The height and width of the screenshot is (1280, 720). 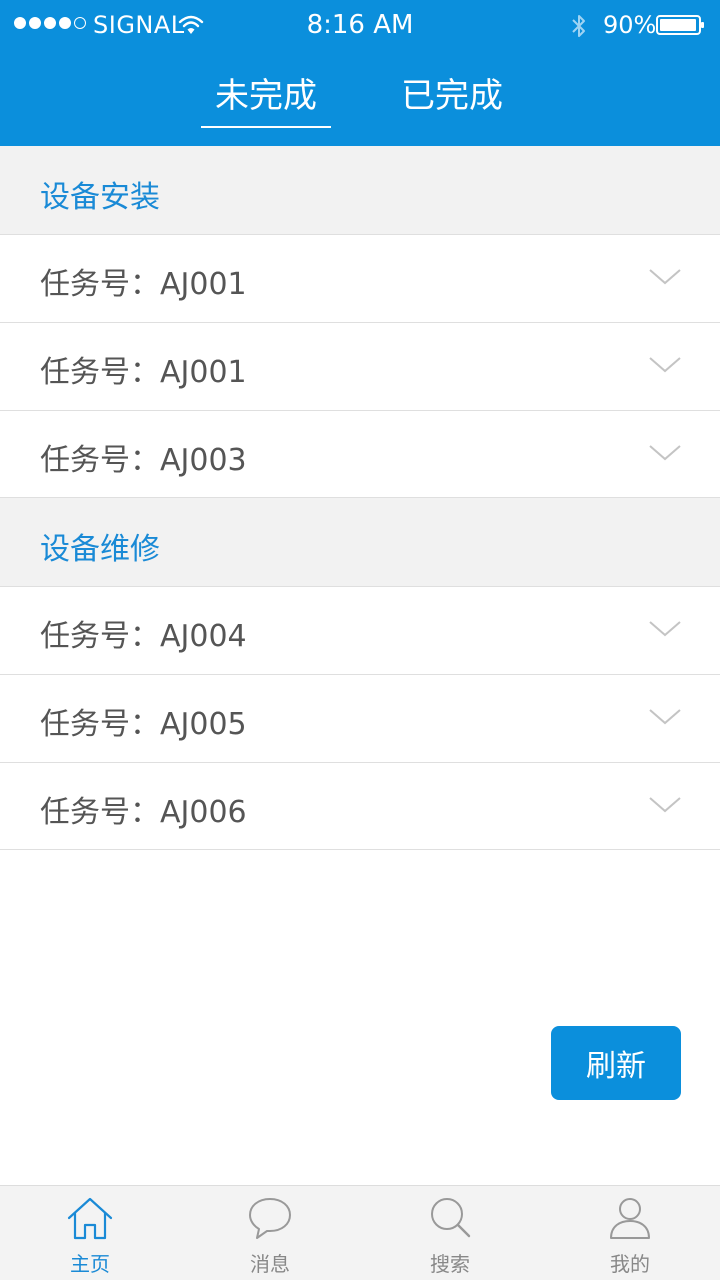 I want to click on nav-item-search: 搜索, so click(x=450, y=1233).